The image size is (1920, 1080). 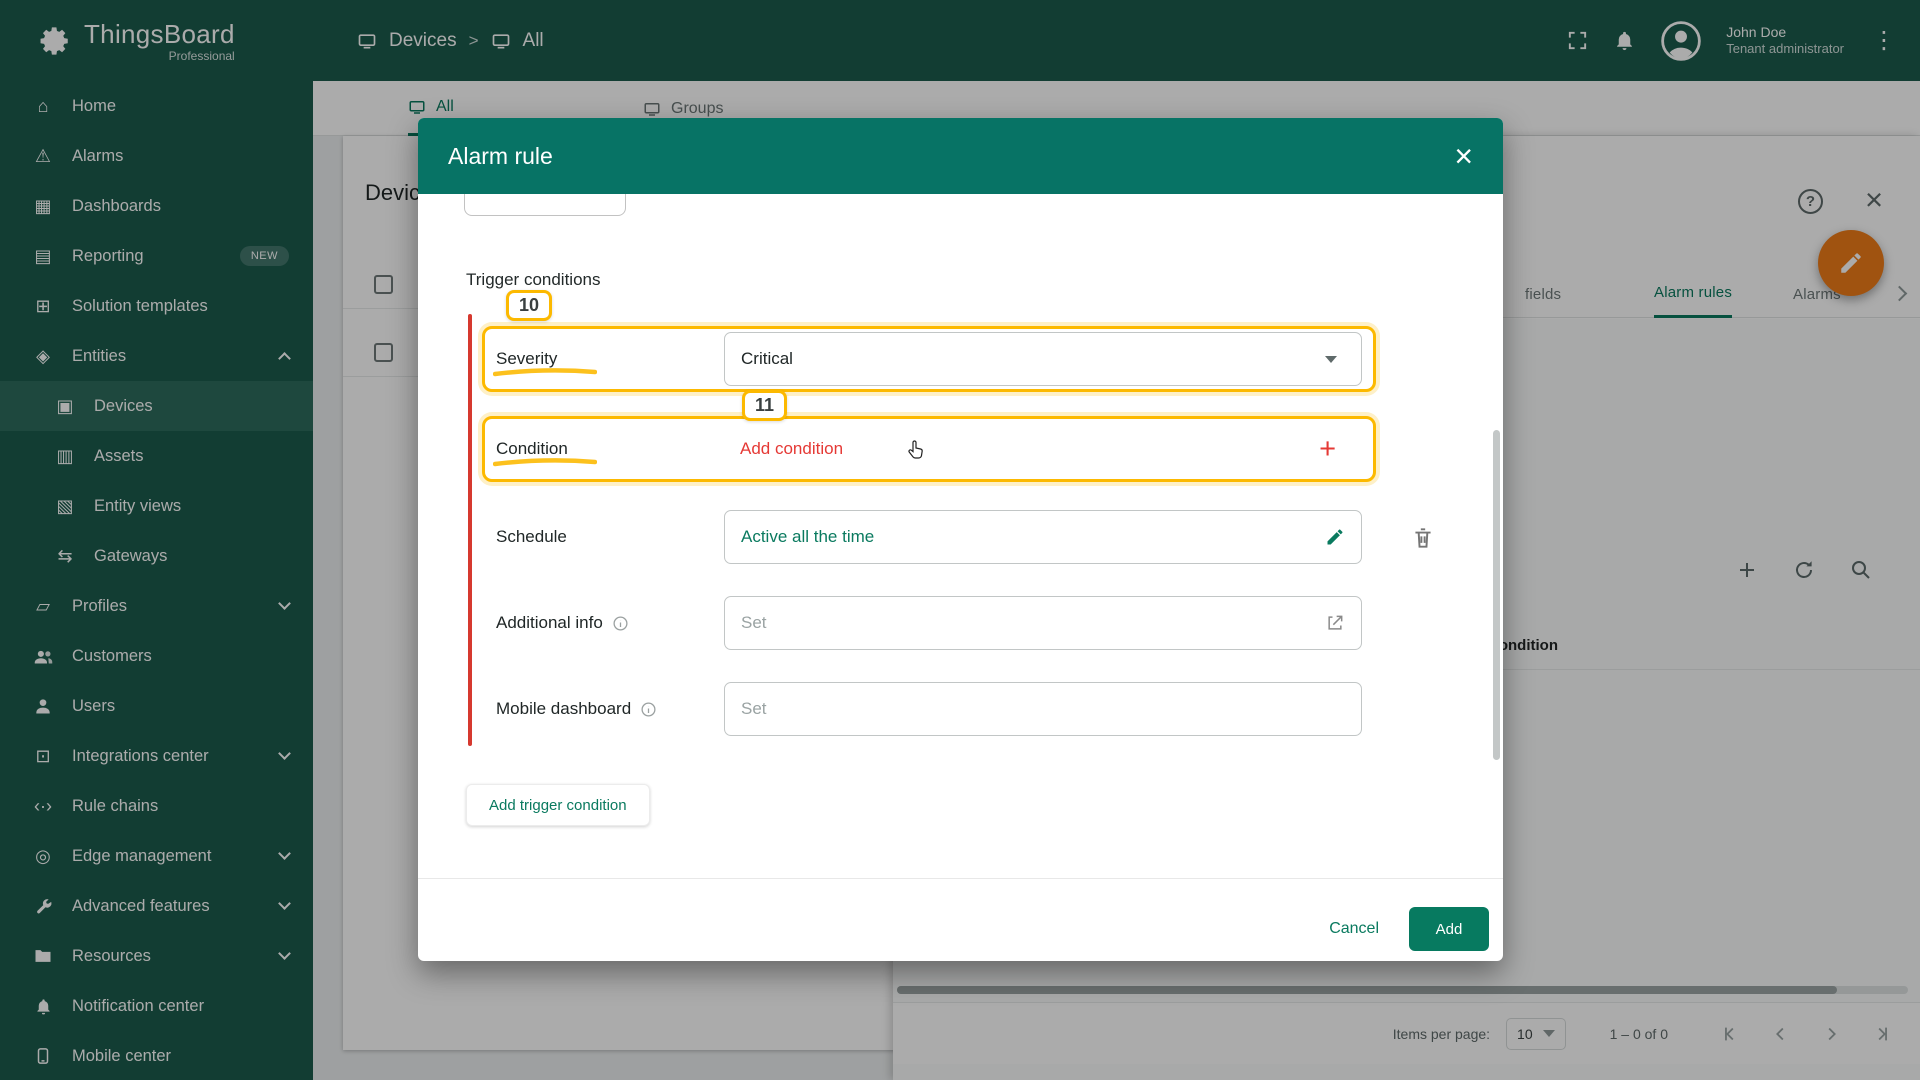 I want to click on severity-label: Severity, so click(x=608, y=363).